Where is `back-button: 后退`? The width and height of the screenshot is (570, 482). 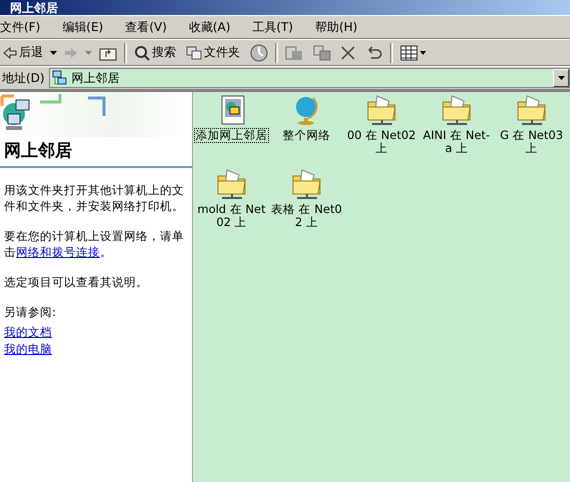 back-button: 后退 is located at coordinates (23, 53).